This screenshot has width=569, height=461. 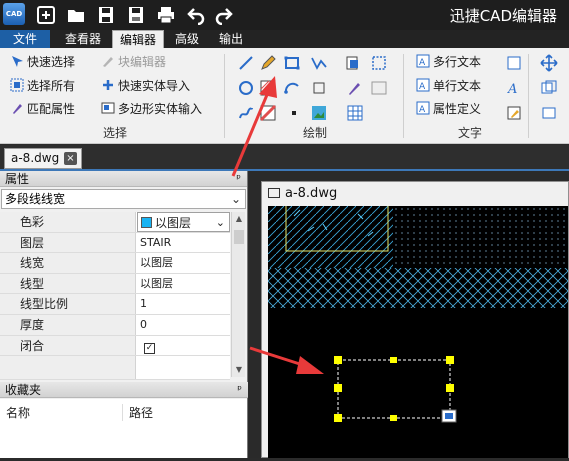 What do you see at coordinates (115, 284) in the screenshot?
I see `property-row-linetype: 线型 以图层` at bounding box center [115, 284].